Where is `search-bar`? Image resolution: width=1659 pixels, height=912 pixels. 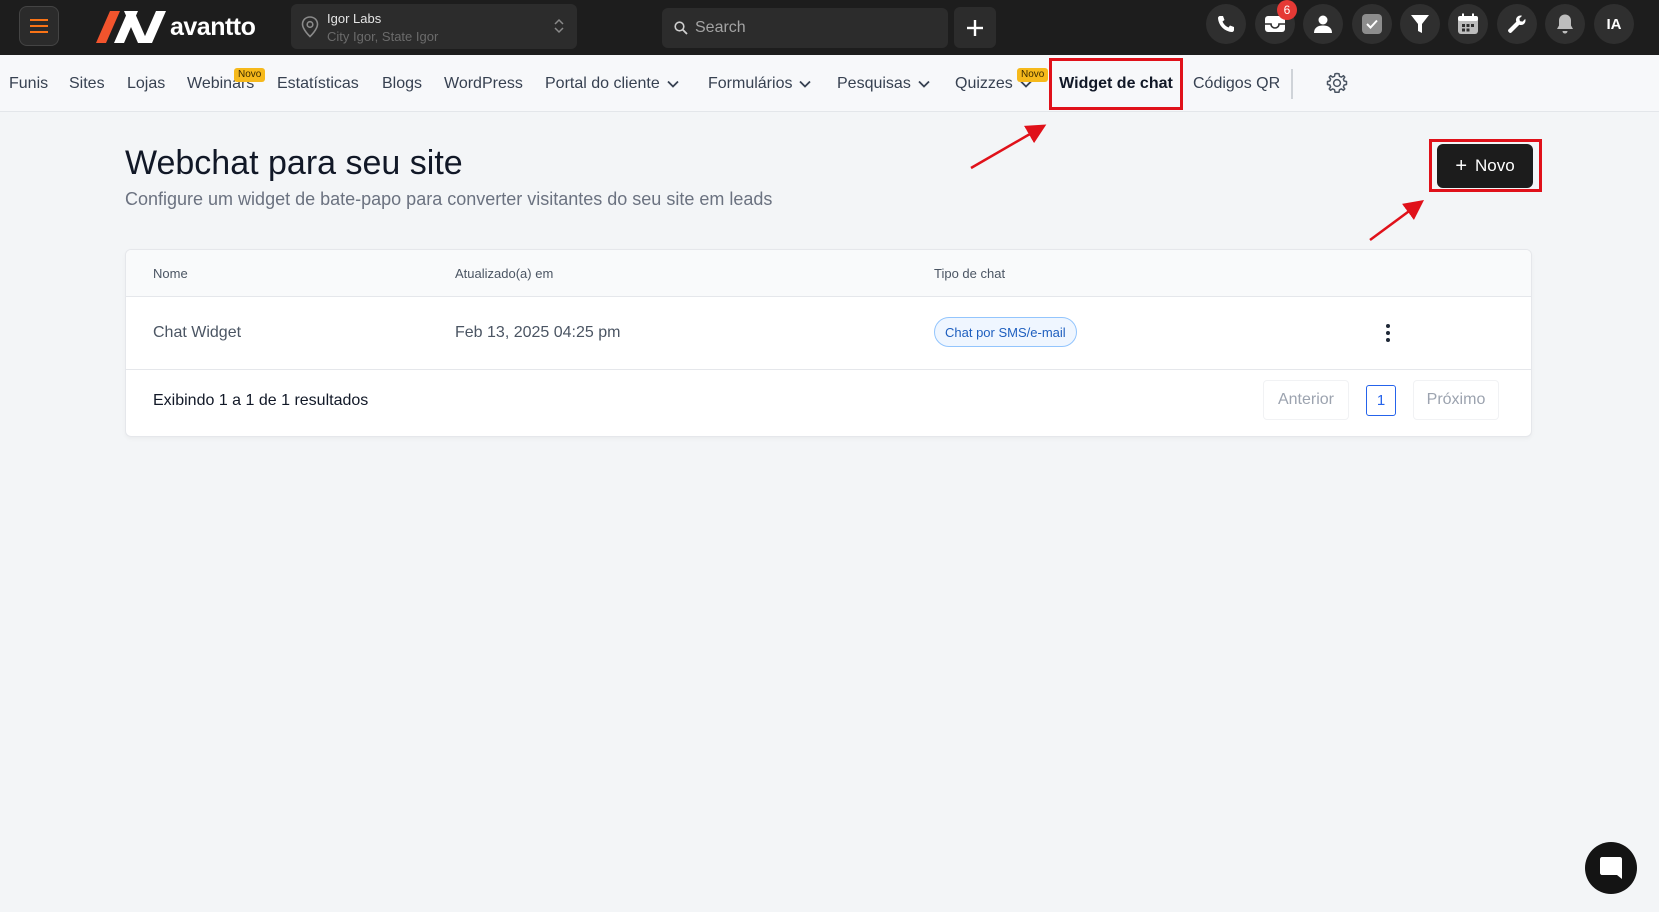
search-bar is located at coordinates (805, 28).